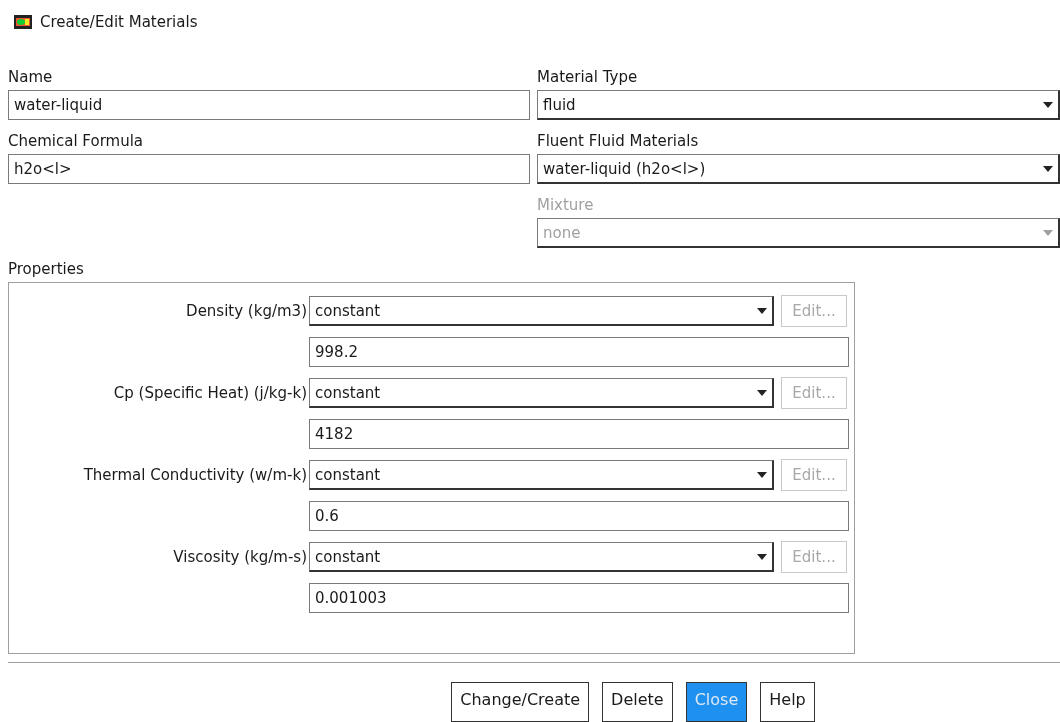 The image size is (1060, 722). Describe the element at coordinates (637, 702) in the screenshot. I see `dialog-button: Delete` at that location.